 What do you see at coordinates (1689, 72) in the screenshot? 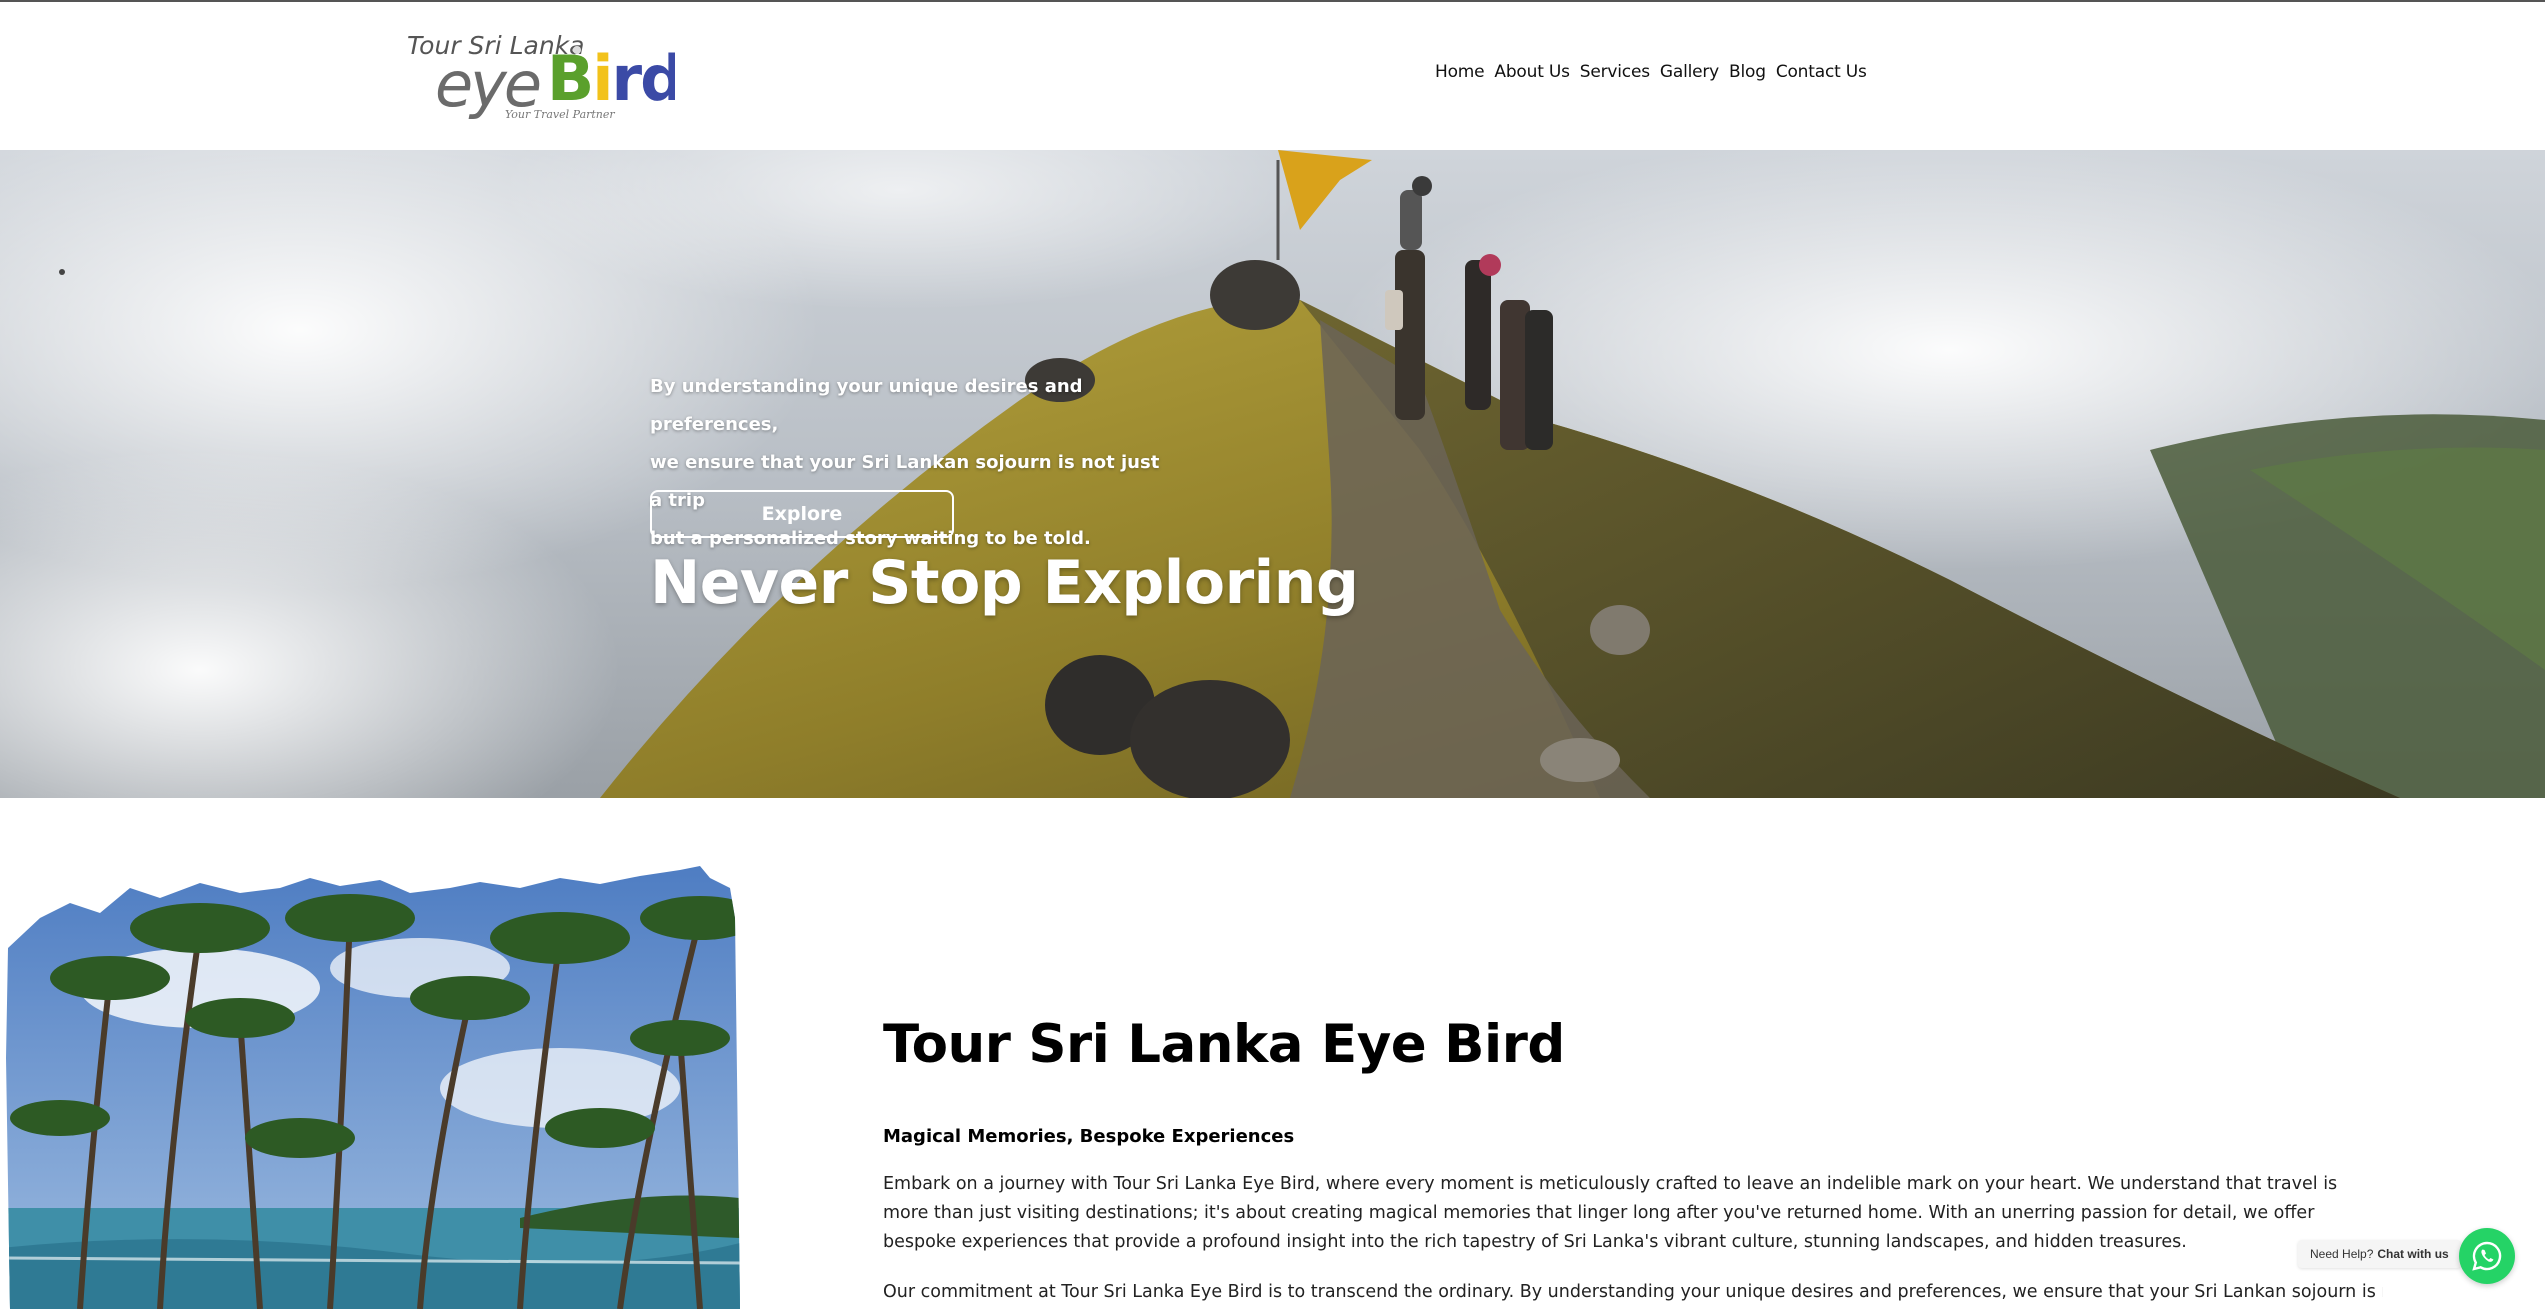
I see `nav-gallery: Gallery` at bounding box center [1689, 72].